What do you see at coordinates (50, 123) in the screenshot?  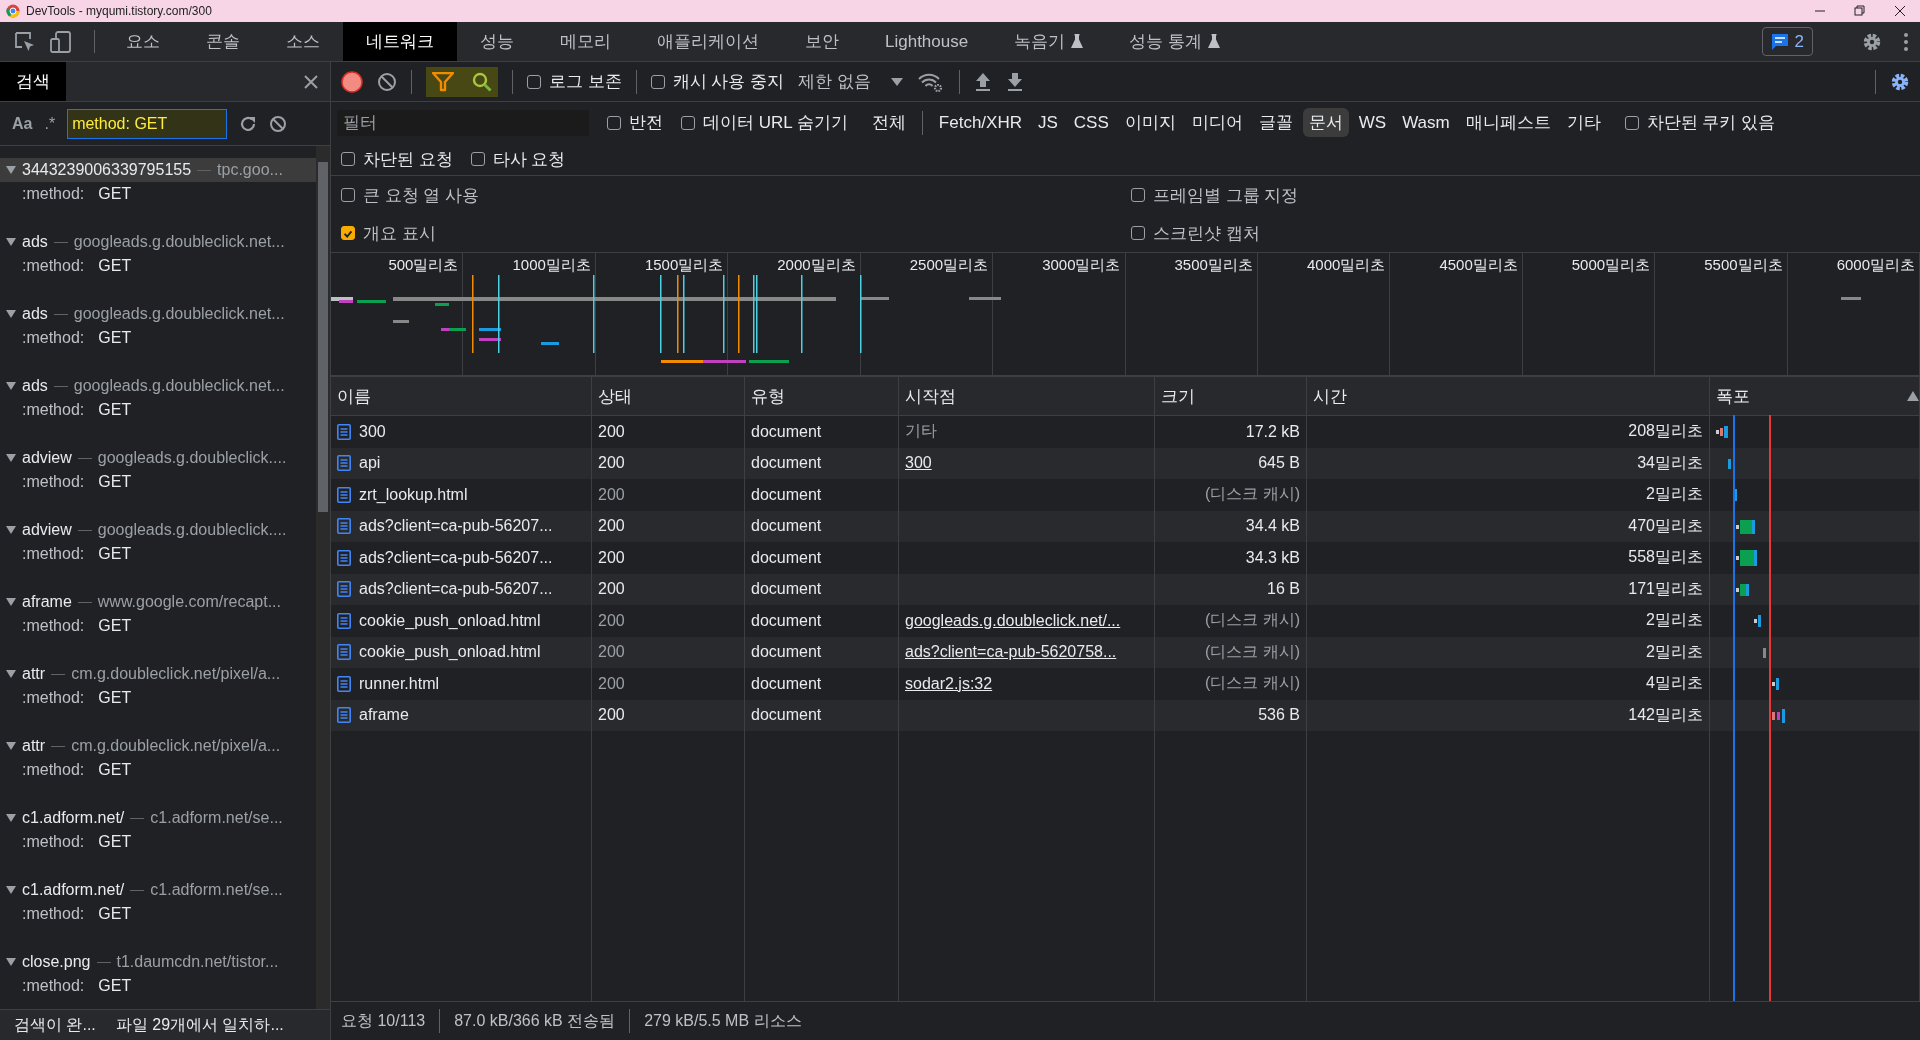 I see `regex-toggle: .*` at bounding box center [50, 123].